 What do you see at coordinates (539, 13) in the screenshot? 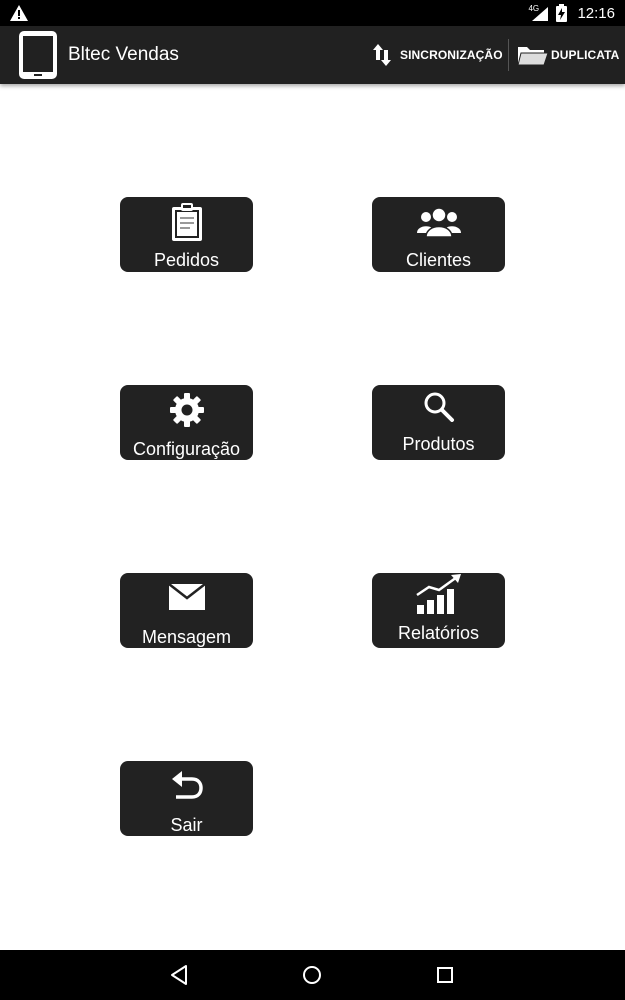
I see `signal-icon: 4G` at bounding box center [539, 13].